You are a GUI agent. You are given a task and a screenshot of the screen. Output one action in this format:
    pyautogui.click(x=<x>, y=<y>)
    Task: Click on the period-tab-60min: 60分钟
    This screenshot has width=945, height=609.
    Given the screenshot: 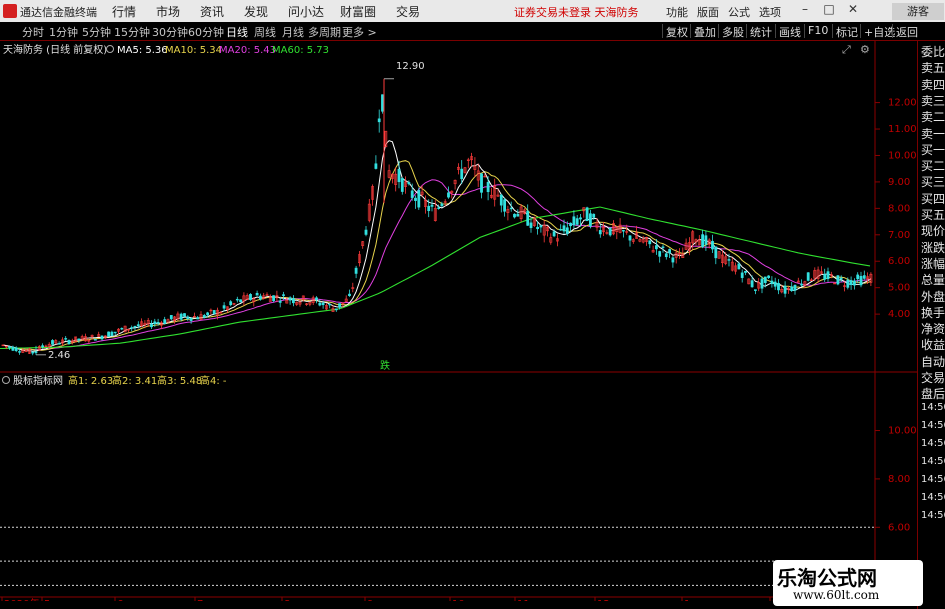 What is the action you would take?
    pyautogui.click(x=206, y=32)
    